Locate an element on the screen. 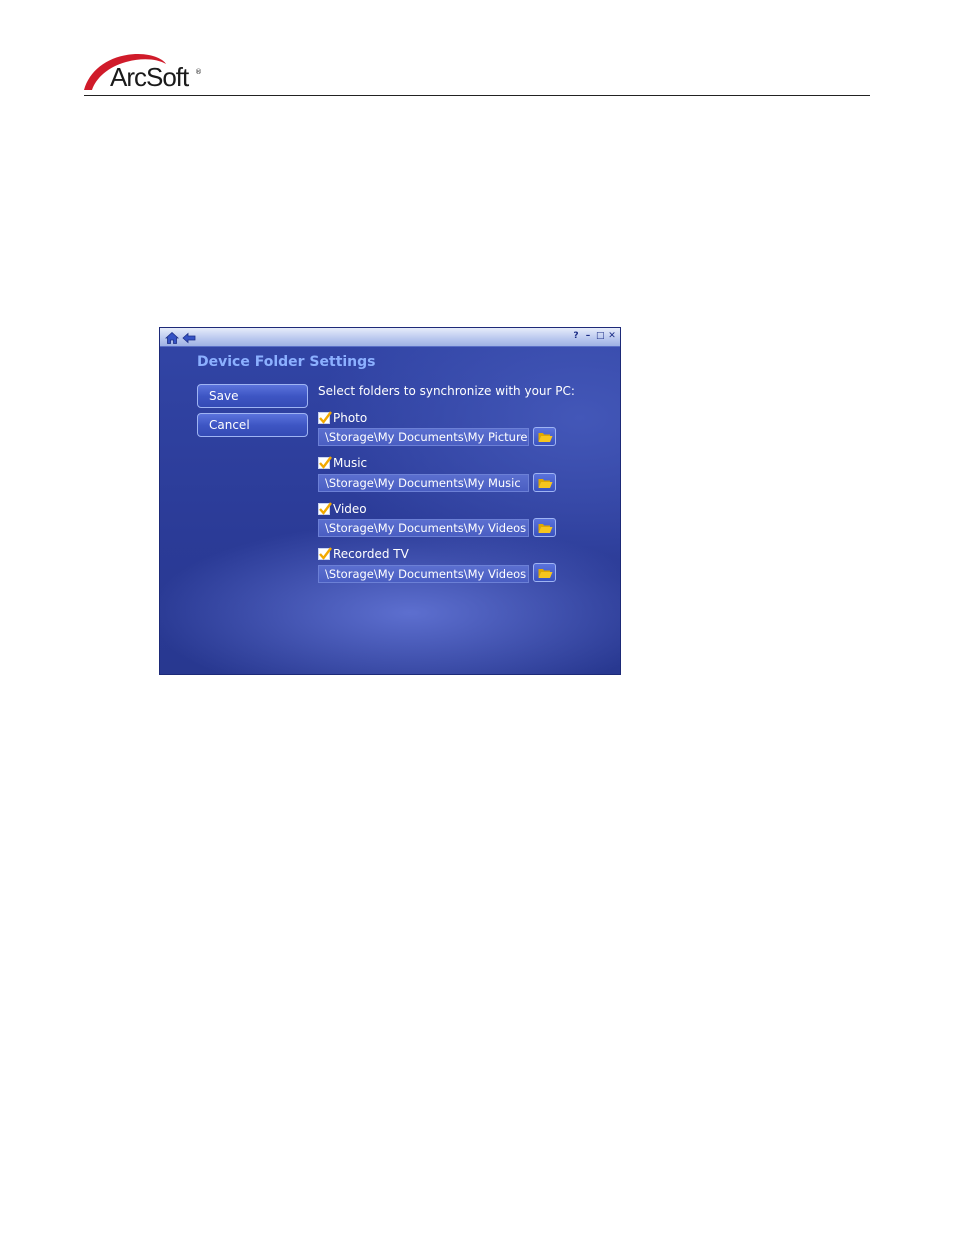 This screenshot has height=1235, width=954. music-browse-button is located at coordinates (544, 482).